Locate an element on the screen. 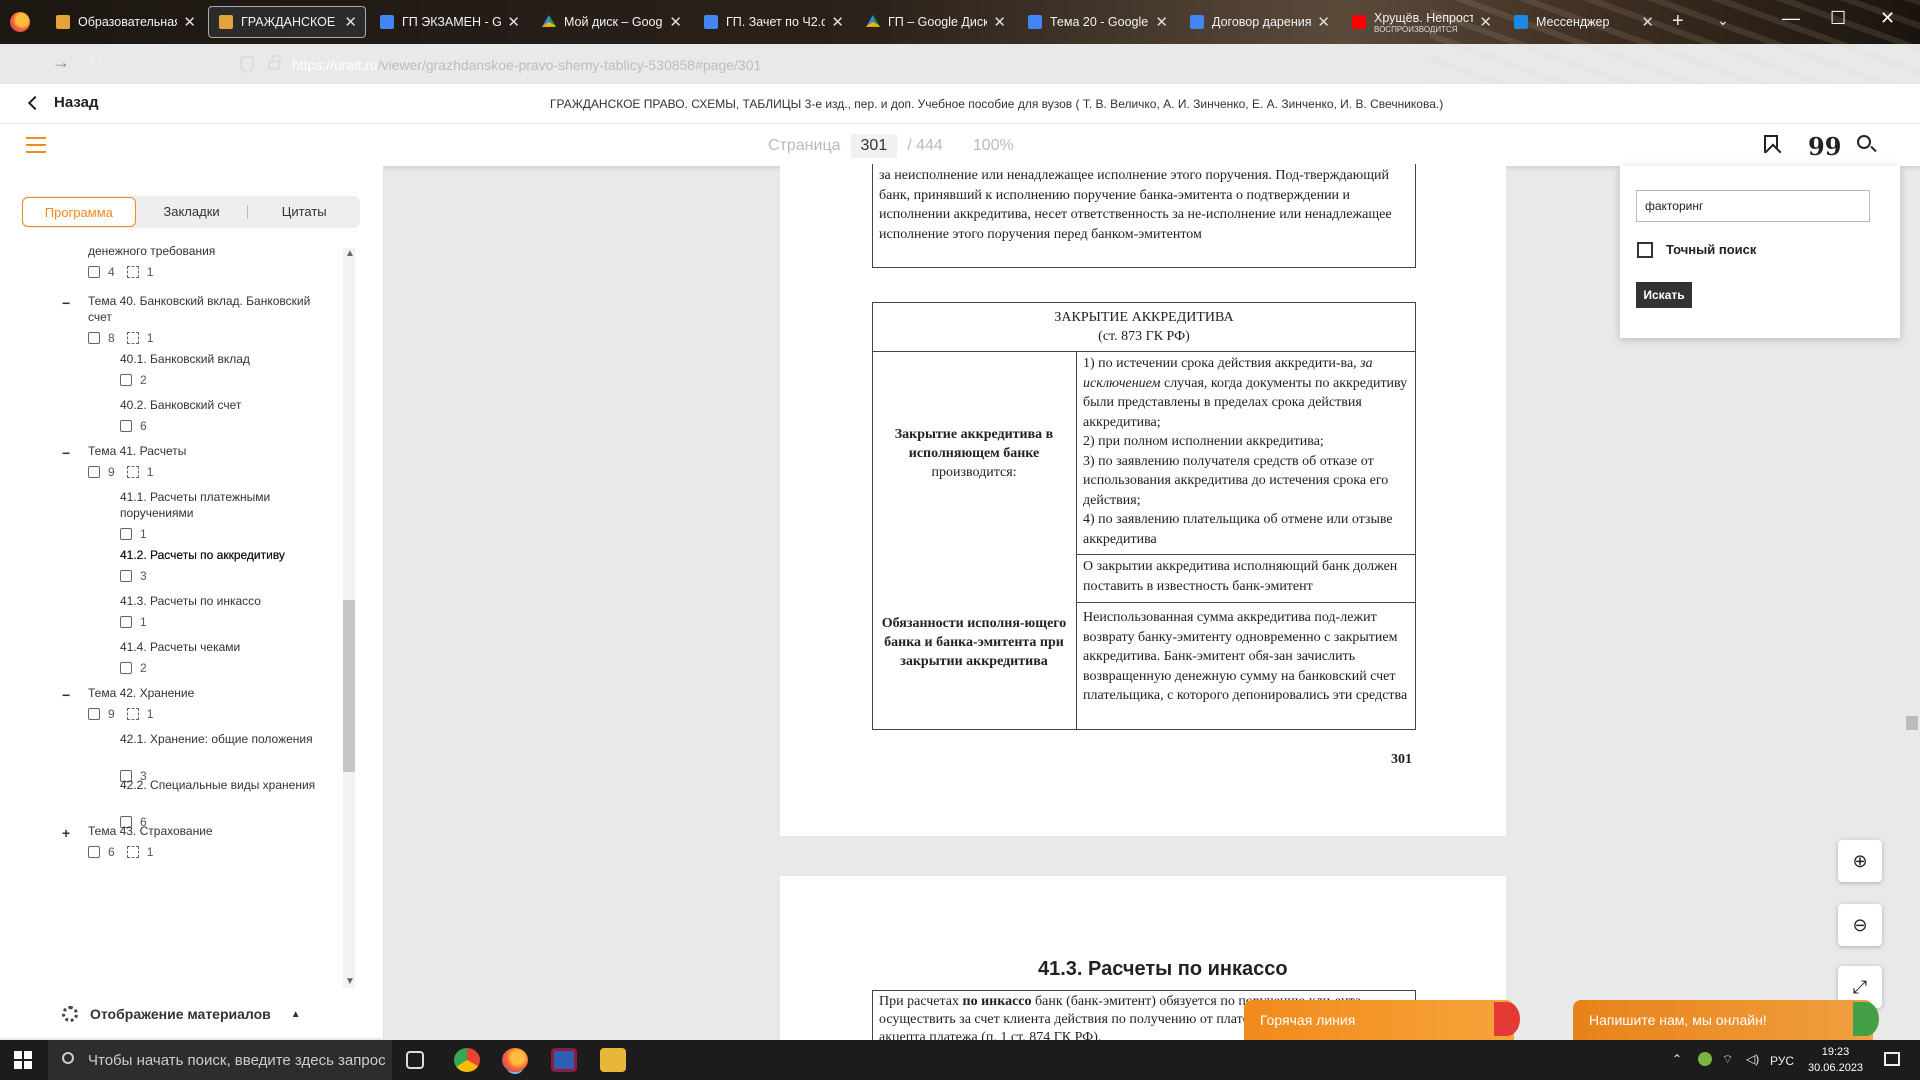 The height and width of the screenshot is (1080, 1920). toc-item-meta: 6 is located at coordinates (133, 426).